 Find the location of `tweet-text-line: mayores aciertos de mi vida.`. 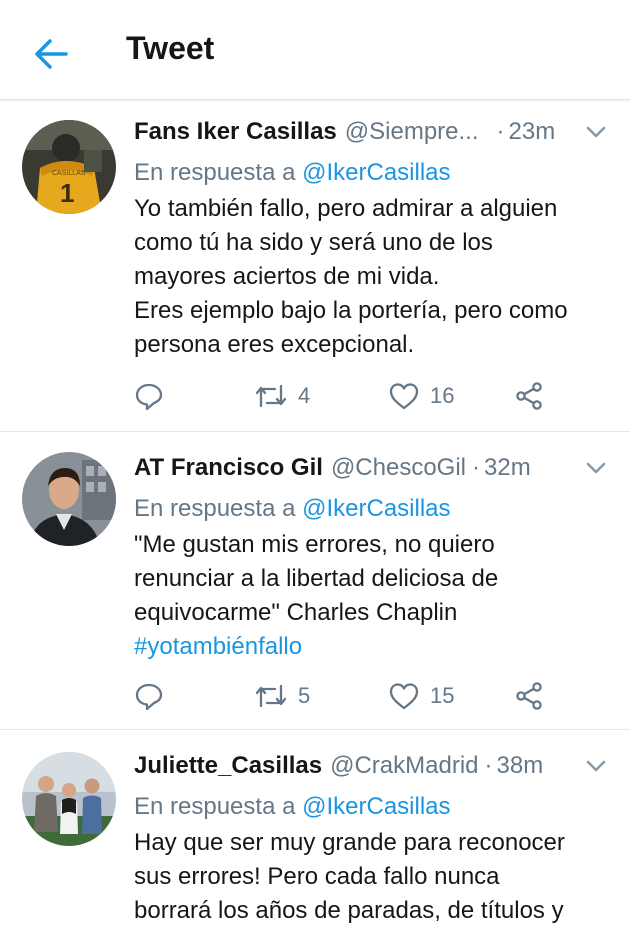

tweet-text-line: mayores aciertos de mi vida. is located at coordinates (287, 276).